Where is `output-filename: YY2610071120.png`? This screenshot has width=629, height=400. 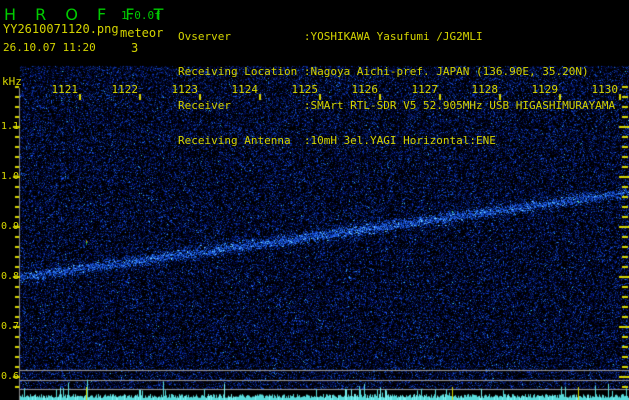 output-filename: YY2610071120.png is located at coordinates (61, 29).